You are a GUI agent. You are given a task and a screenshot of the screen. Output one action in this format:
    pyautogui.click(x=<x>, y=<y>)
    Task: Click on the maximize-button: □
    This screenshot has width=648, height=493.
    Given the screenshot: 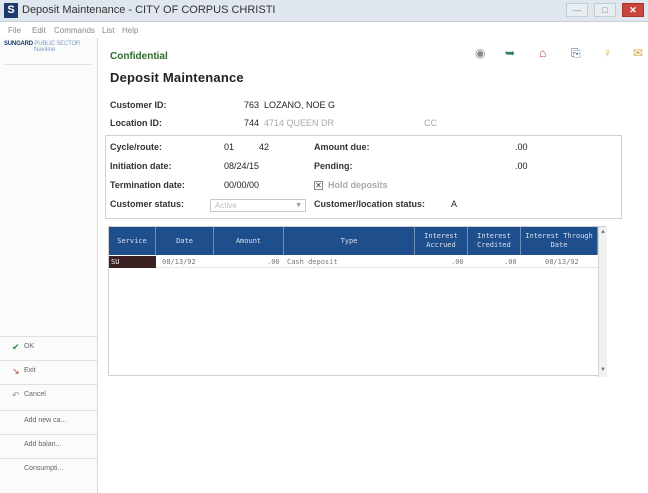 What is the action you would take?
    pyautogui.click(x=605, y=10)
    